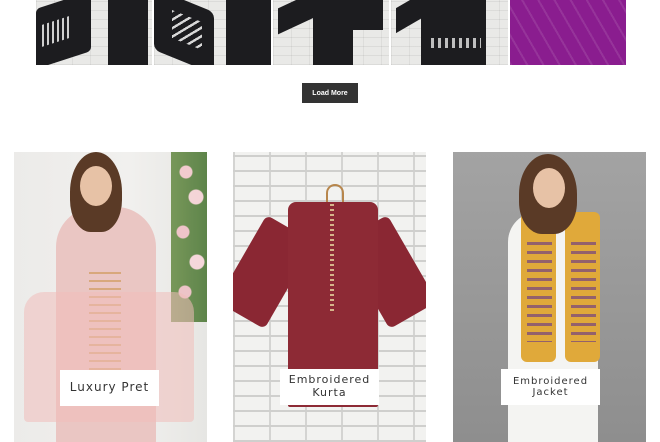  I want to click on fabric-texture, so click(568, 32).